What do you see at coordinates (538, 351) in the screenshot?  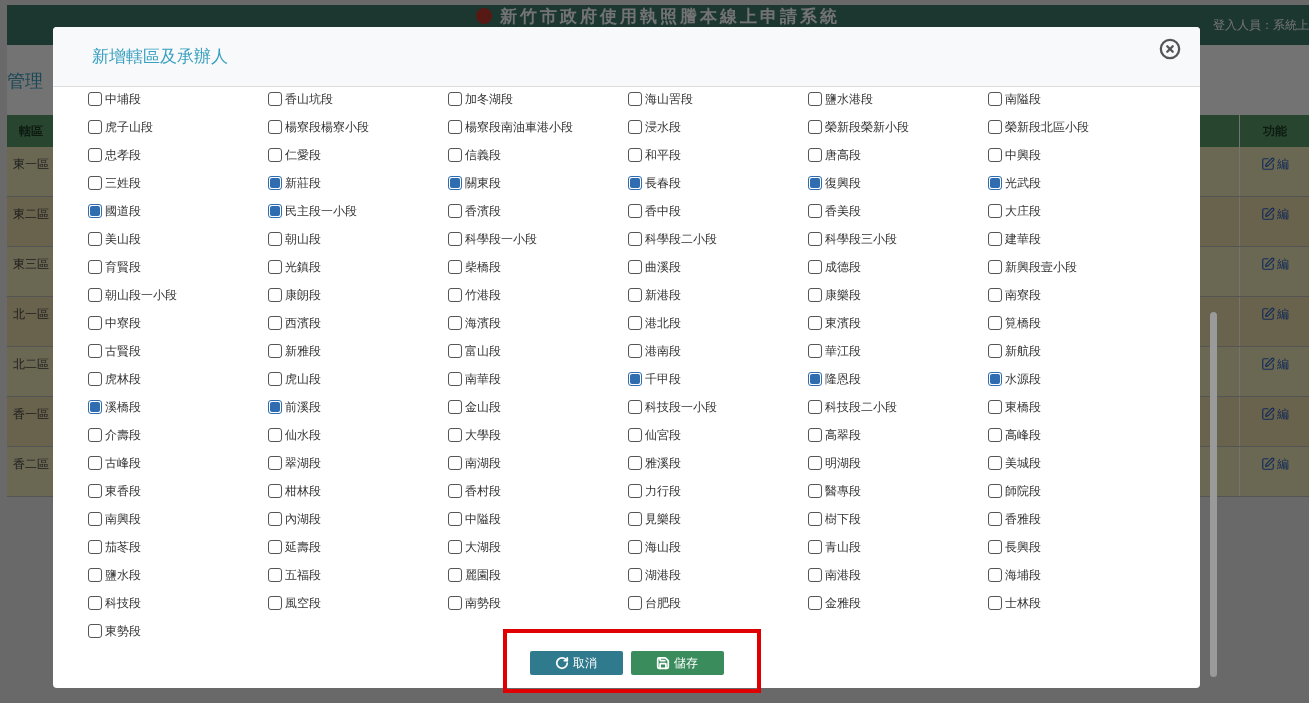 I see `section-checkbox: 富山段` at bounding box center [538, 351].